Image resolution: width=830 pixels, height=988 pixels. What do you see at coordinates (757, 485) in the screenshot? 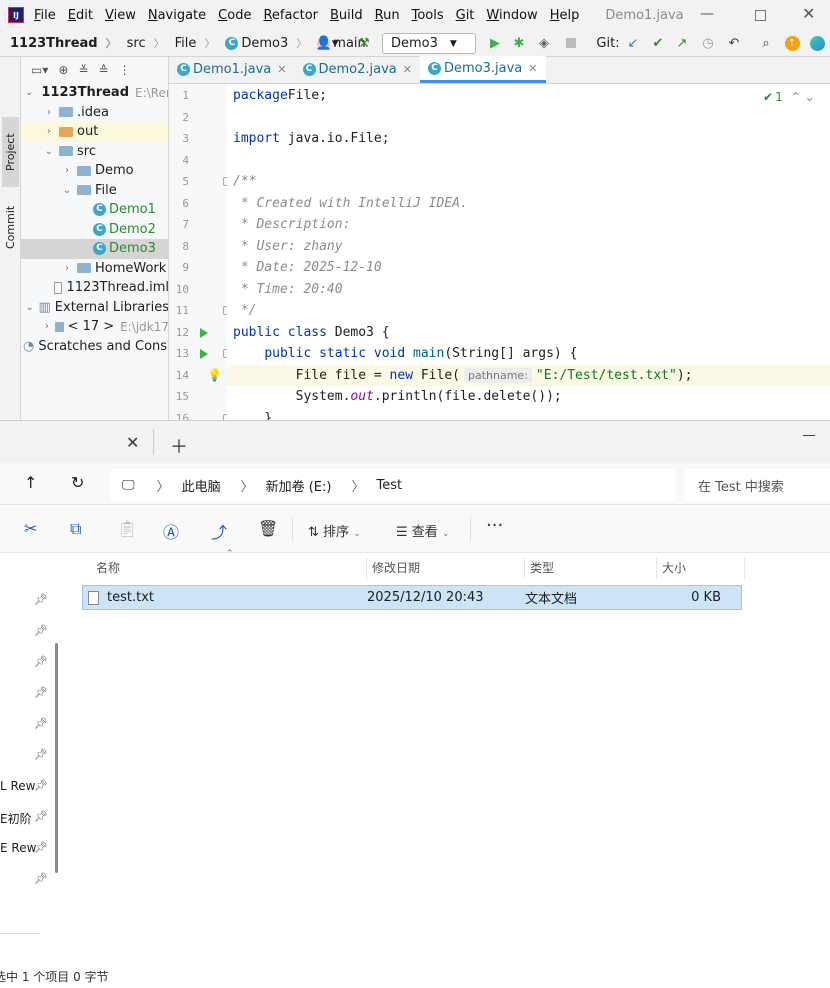
I see `search-input: 在 Test 中搜索` at bounding box center [757, 485].